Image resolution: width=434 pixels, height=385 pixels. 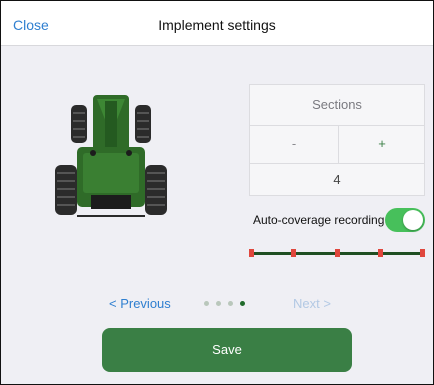 I want to click on toggle-knob, so click(x=413, y=220).